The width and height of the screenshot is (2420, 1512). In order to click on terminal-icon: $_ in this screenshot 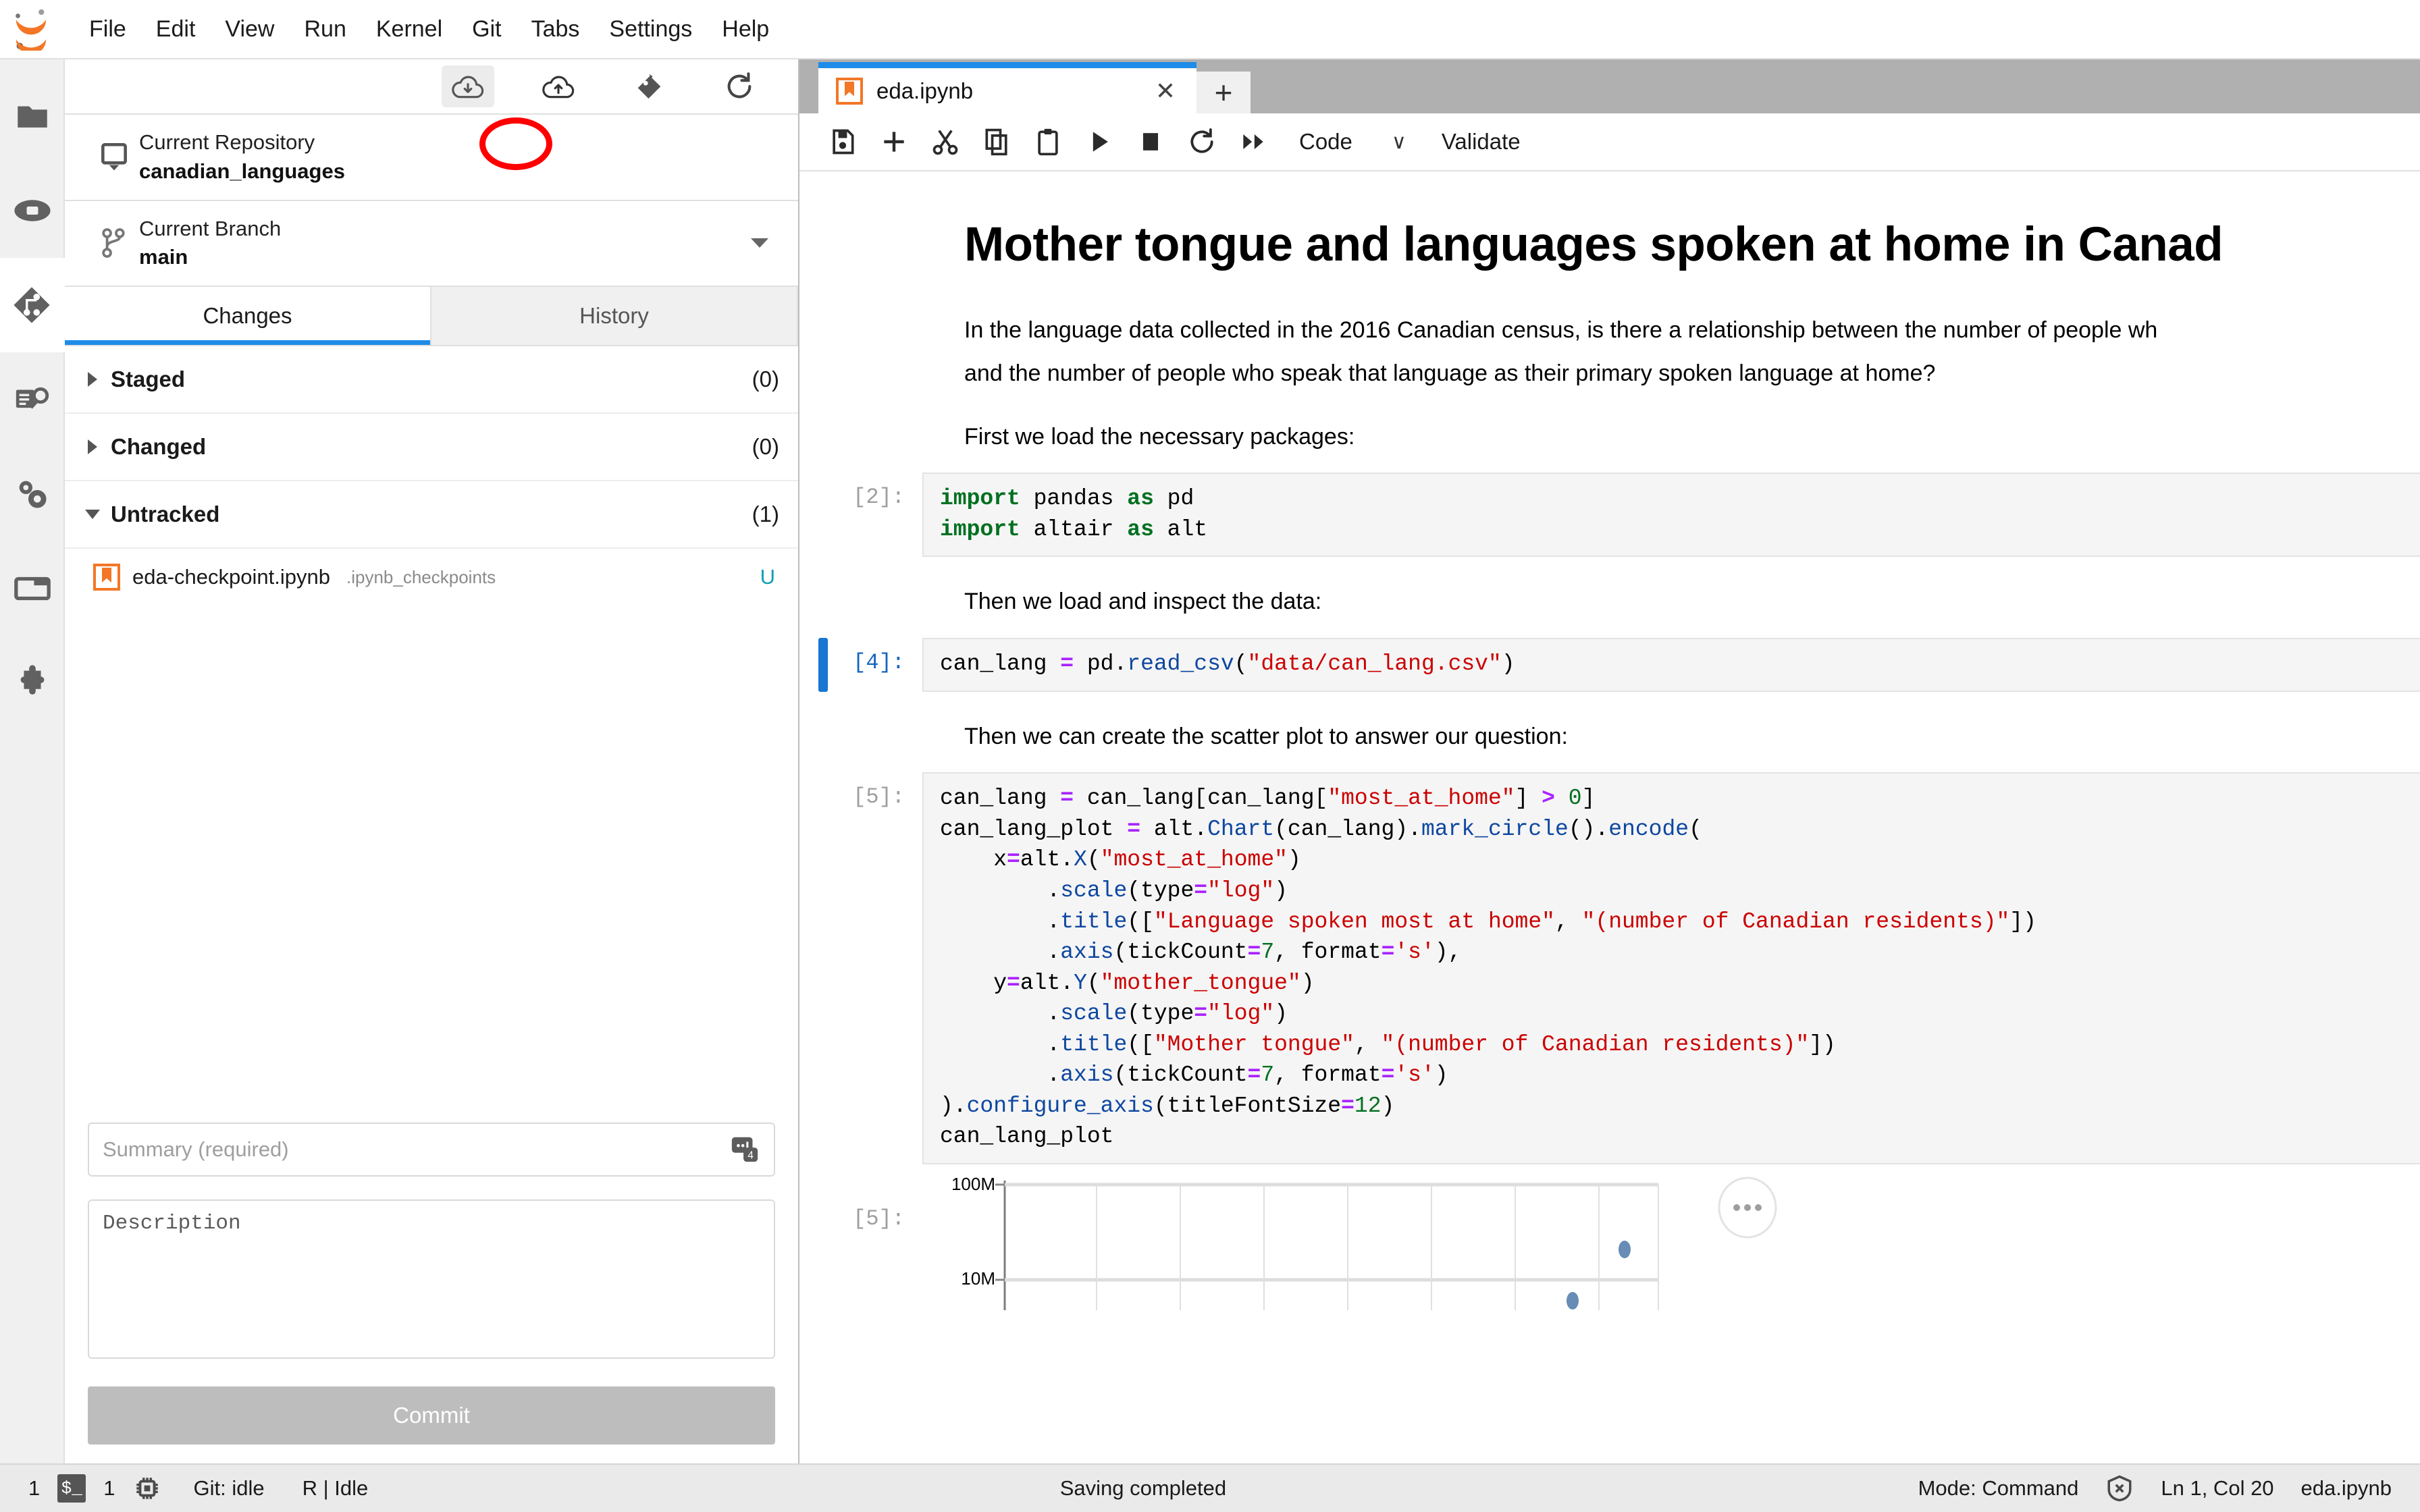, I will do `click(71, 1489)`.